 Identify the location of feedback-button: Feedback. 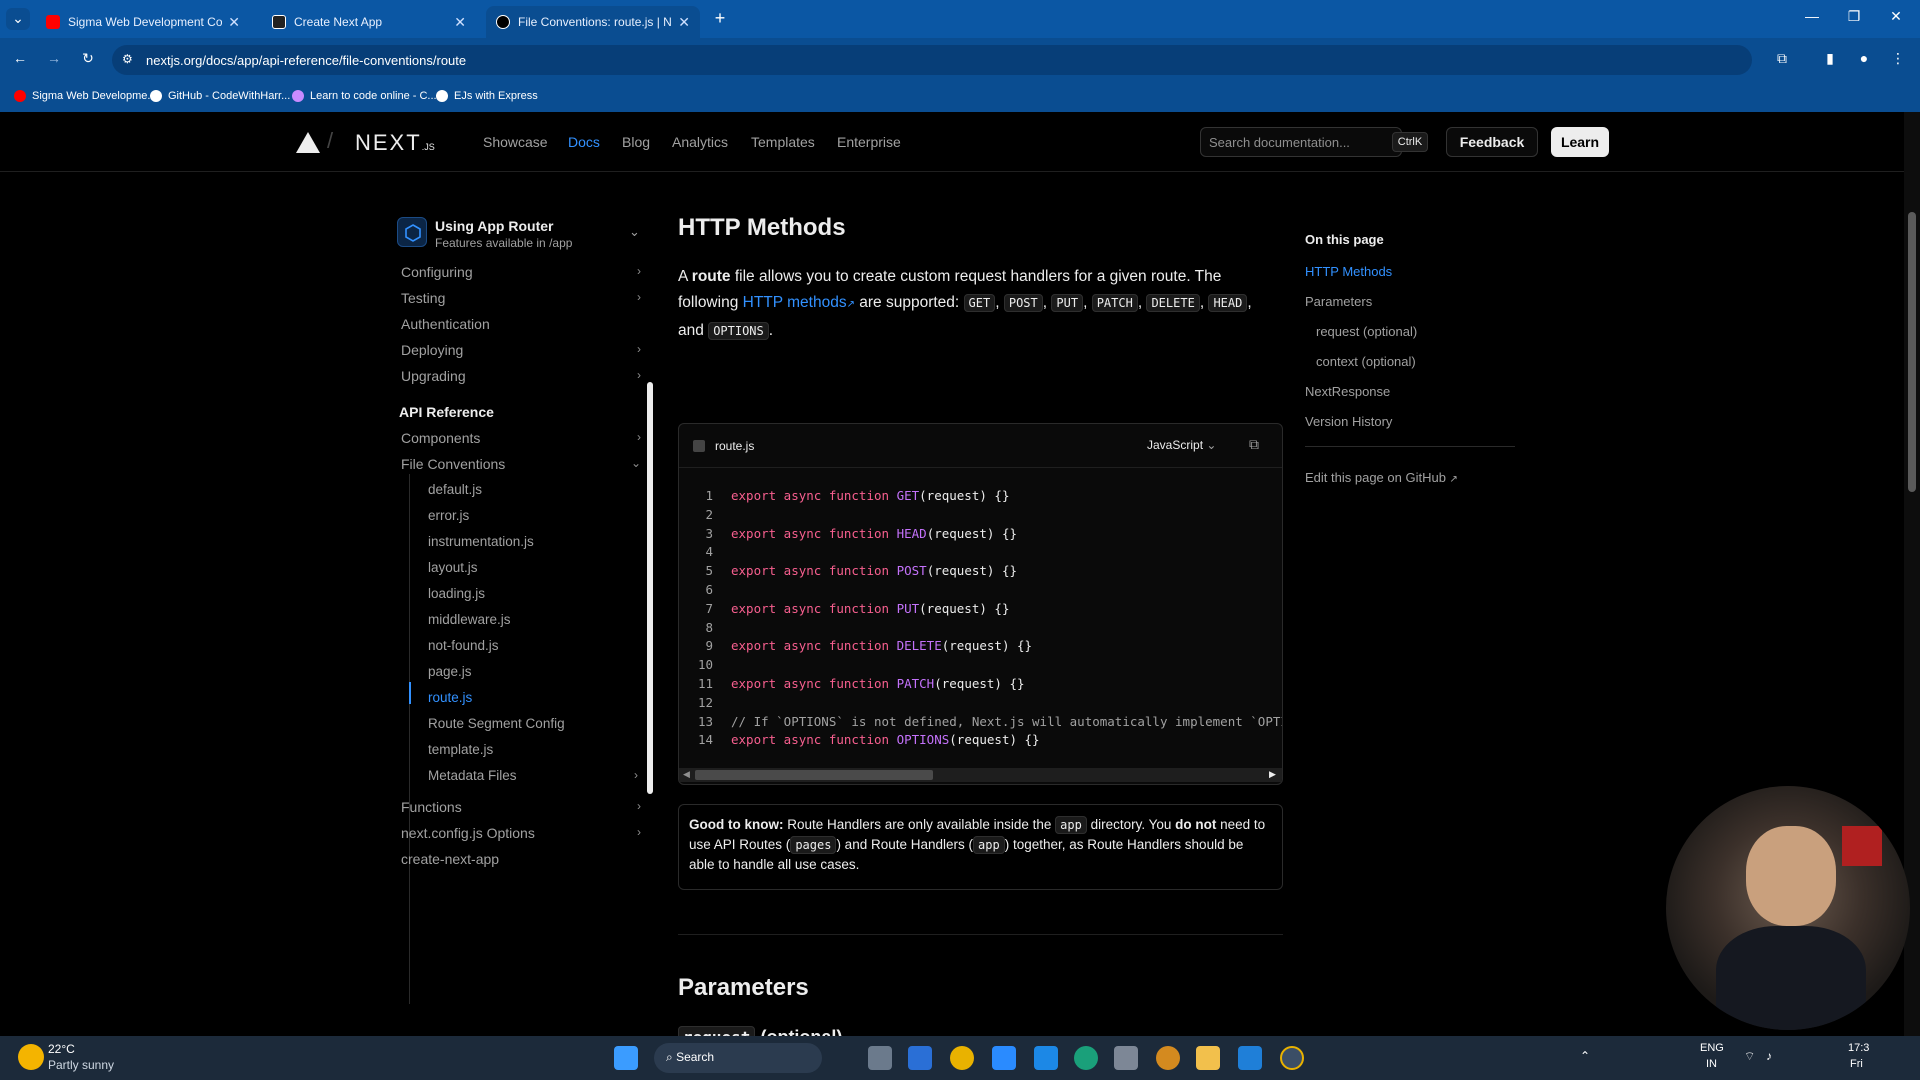
(1492, 142).